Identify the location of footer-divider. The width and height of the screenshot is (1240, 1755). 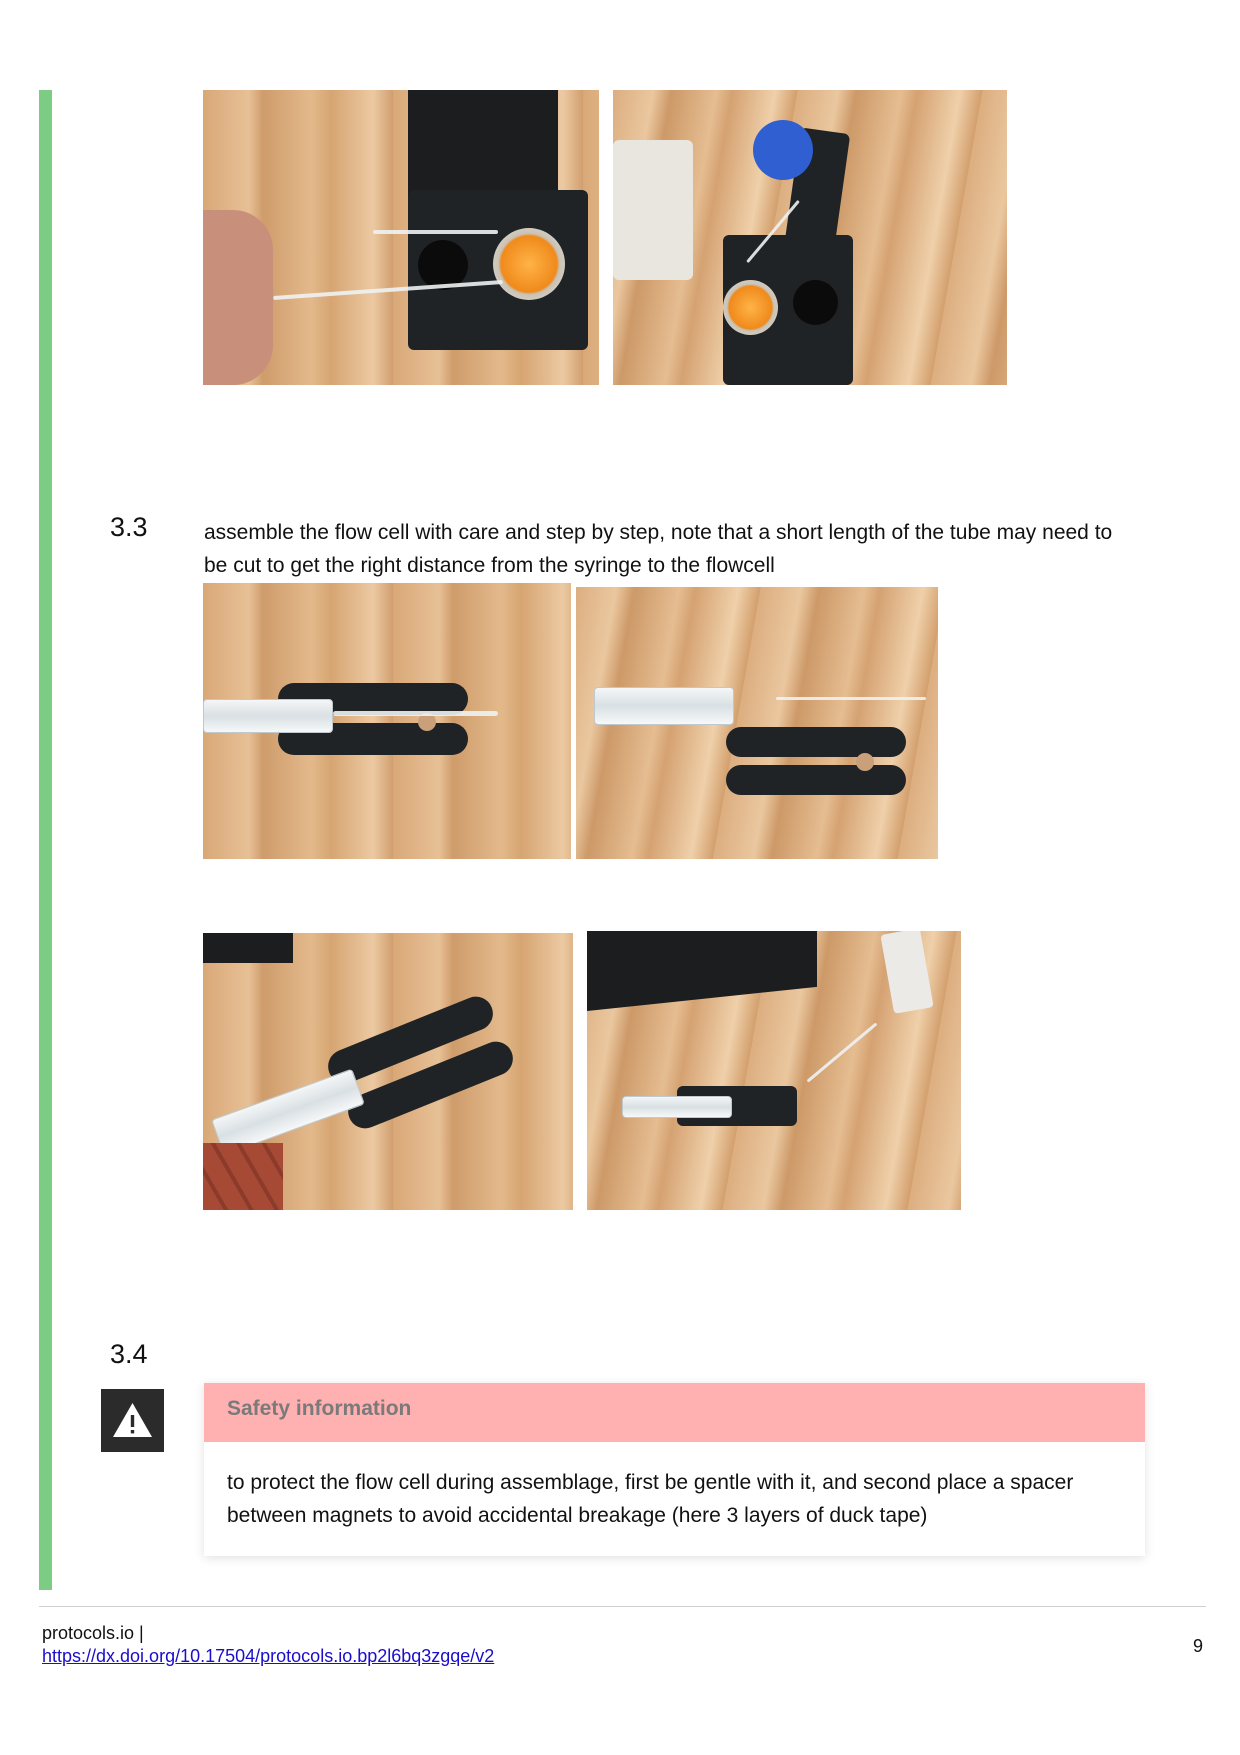
(622, 1606).